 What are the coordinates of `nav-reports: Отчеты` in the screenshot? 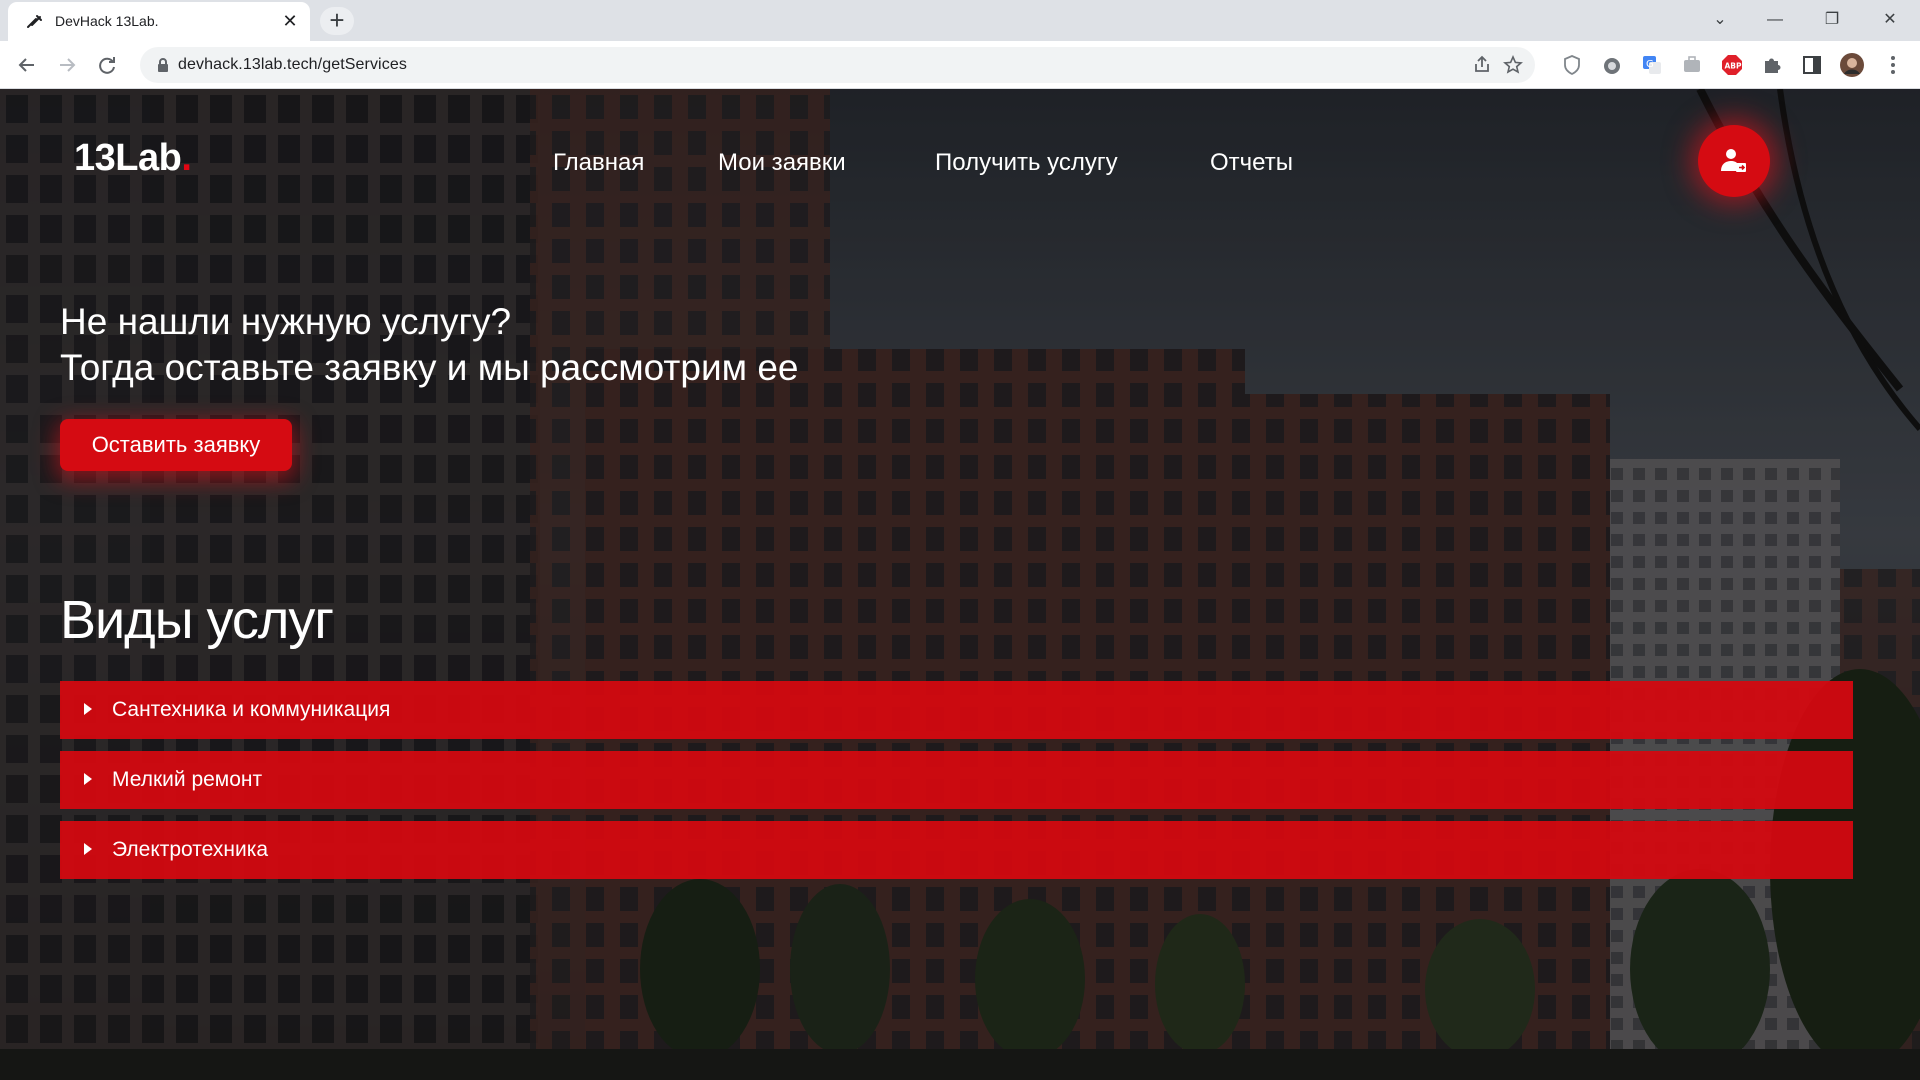 It's located at (1251, 163).